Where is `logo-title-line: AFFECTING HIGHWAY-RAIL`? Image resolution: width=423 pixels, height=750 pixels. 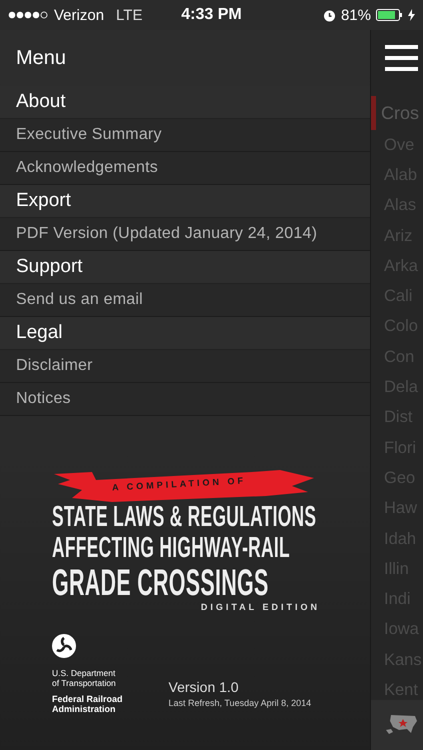 logo-title-line: AFFECTING HIGHWAY-RAIL is located at coordinates (171, 548).